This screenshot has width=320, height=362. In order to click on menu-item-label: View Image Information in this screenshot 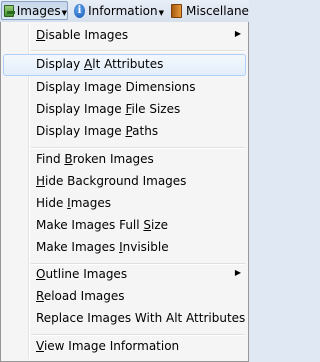, I will do `click(108, 346)`.